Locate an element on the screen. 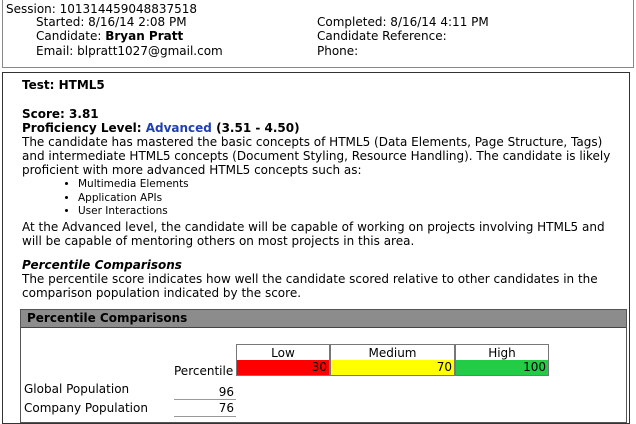  proficiency-level-value: Advanced is located at coordinates (178, 128).